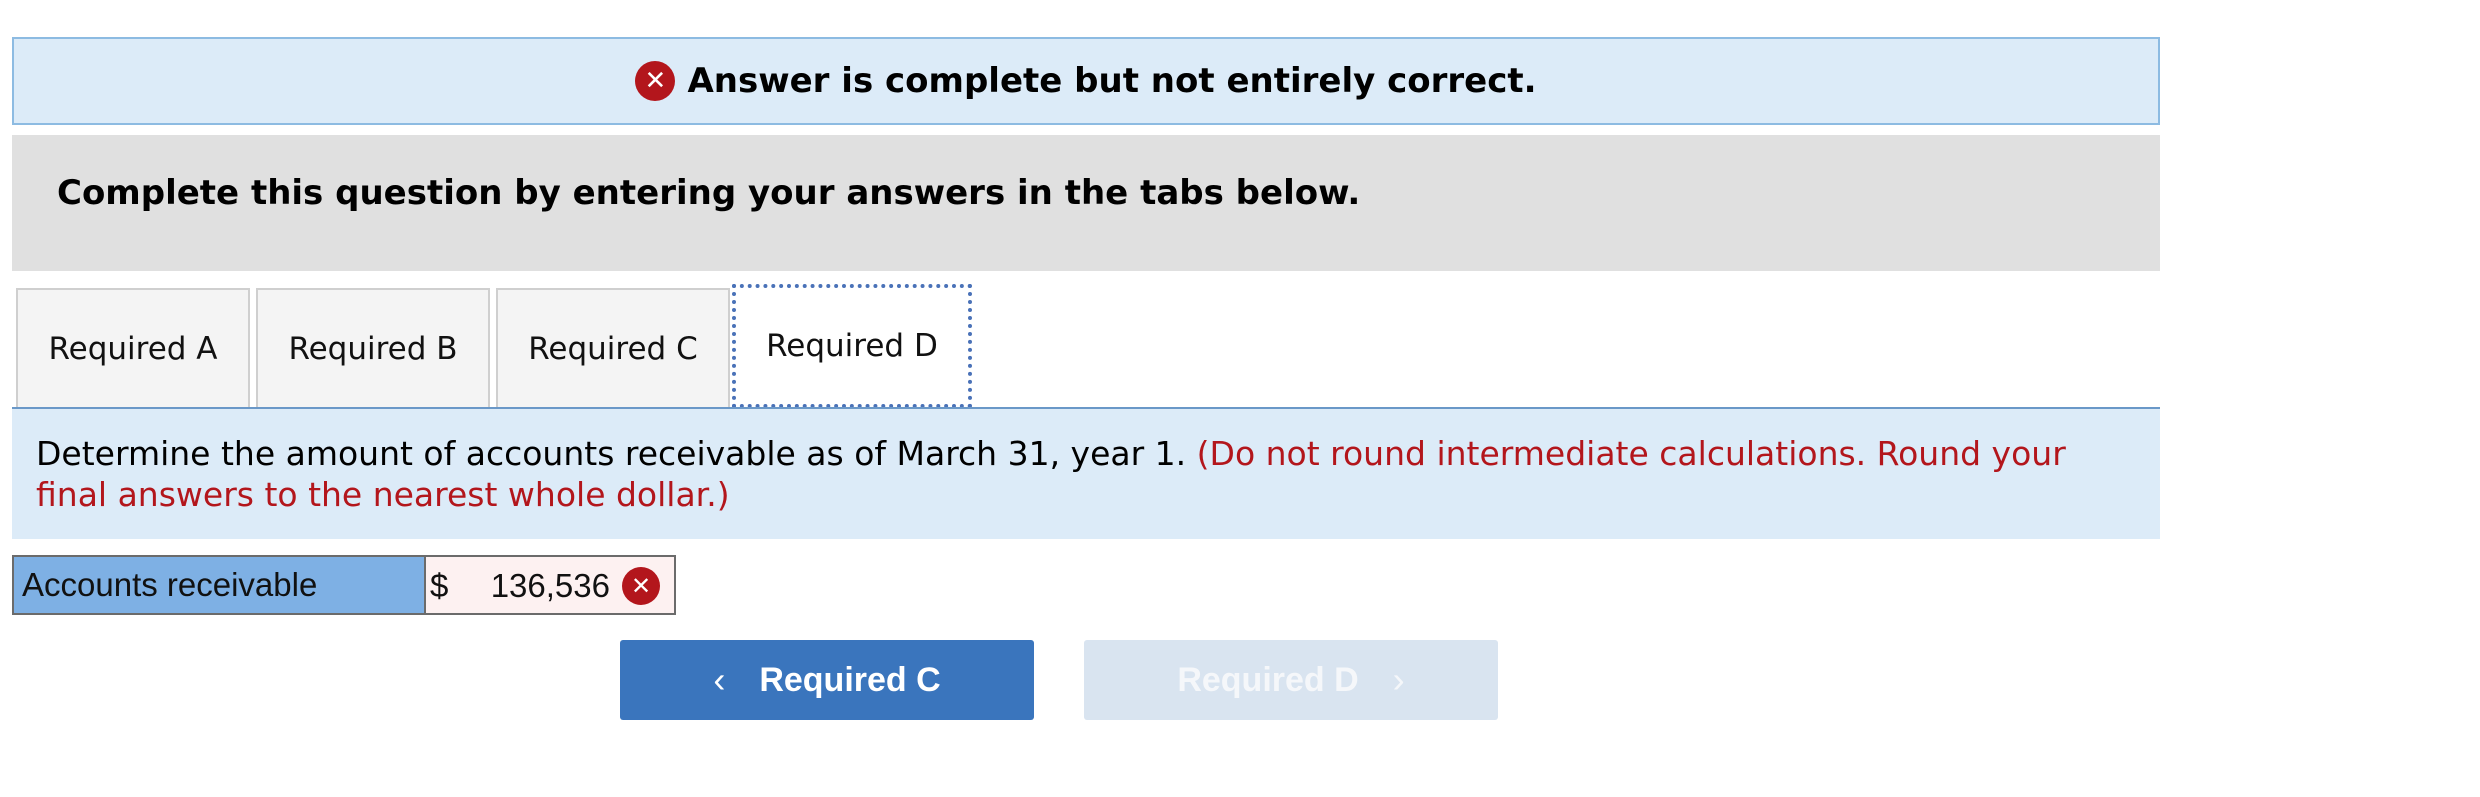 The width and height of the screenshot is (2480, 797). I want to click on currency-symbol: $, so click(439, 585).